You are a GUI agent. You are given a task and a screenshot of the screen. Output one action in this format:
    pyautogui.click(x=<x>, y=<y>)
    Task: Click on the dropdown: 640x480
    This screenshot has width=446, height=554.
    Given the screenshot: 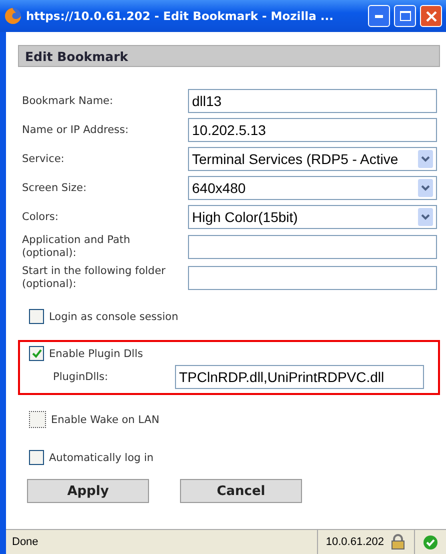 What is the action you would take?
    pyautogui.click(x=312, y=188)
    